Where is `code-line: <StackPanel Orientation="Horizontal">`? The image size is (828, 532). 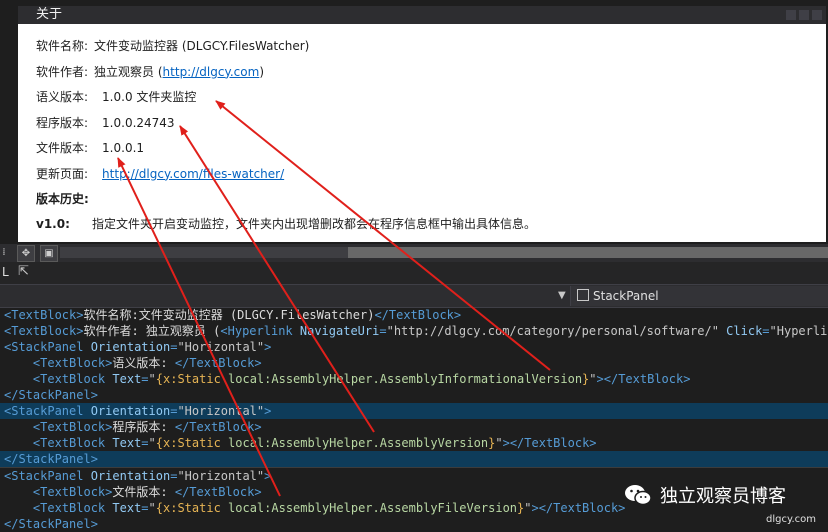
code-line: <StackPanel Orientation="Horizontal"> is located at coordinates (138, 347).